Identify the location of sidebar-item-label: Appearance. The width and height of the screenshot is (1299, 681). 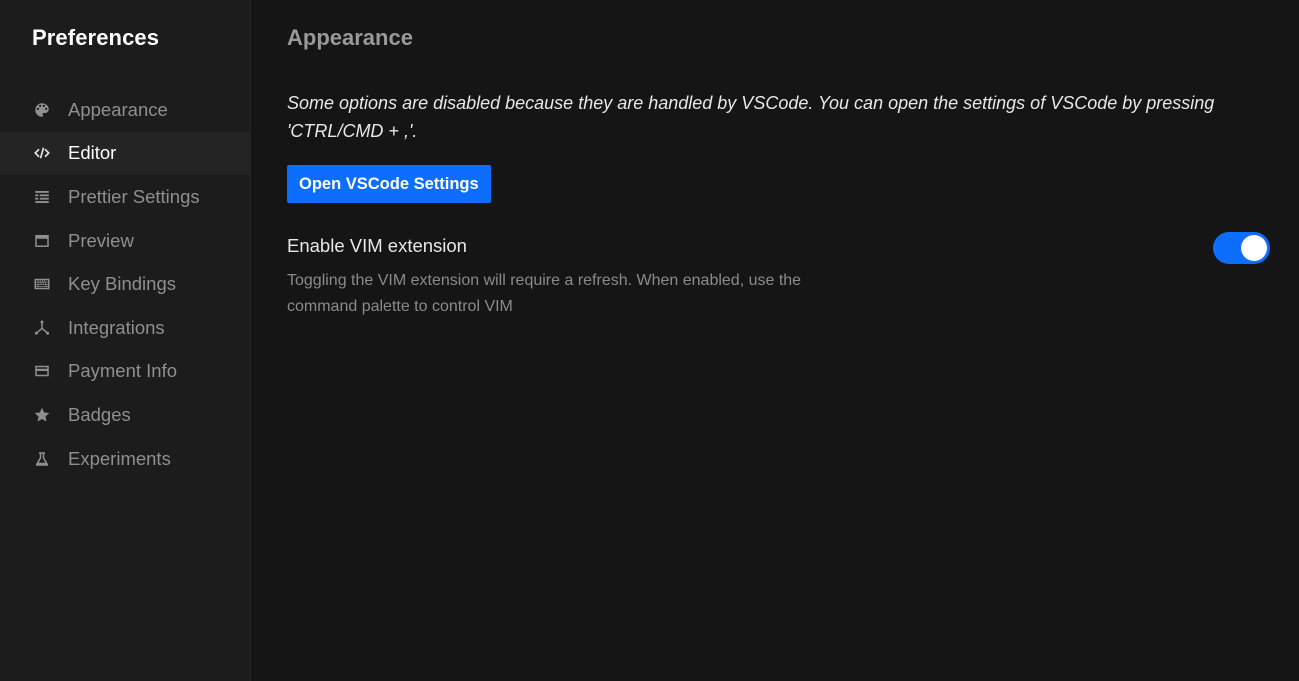
(118, 109).